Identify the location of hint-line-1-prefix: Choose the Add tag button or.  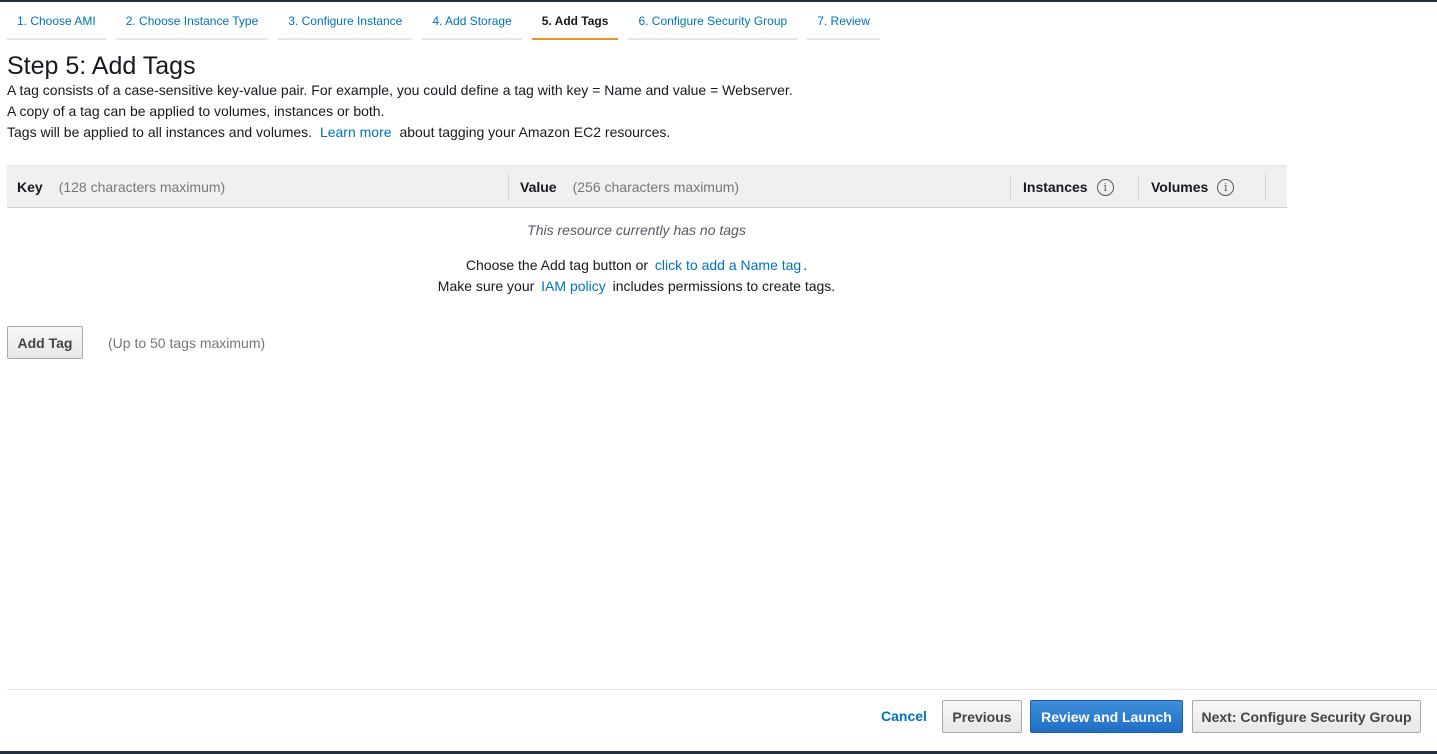
(557, 265).